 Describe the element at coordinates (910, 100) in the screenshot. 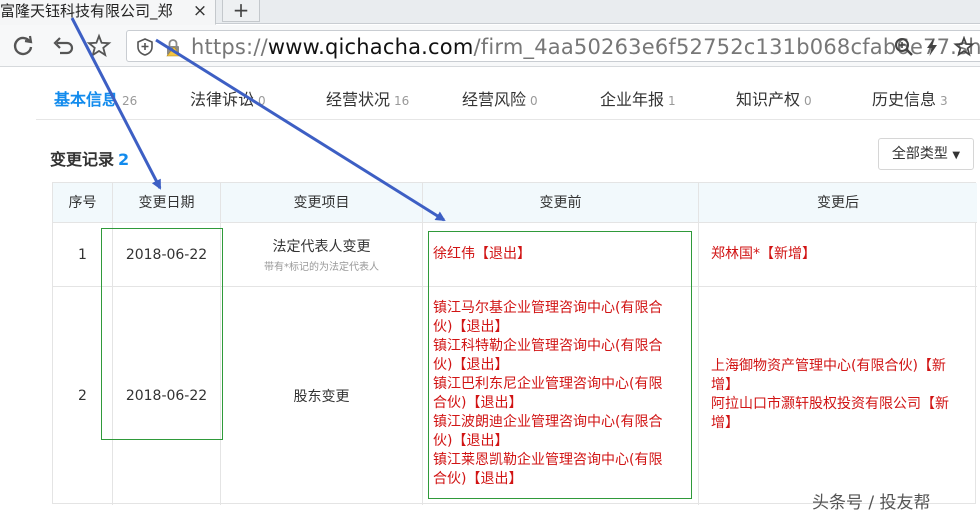

I see `tab-history: 历史信息 3` at that location.